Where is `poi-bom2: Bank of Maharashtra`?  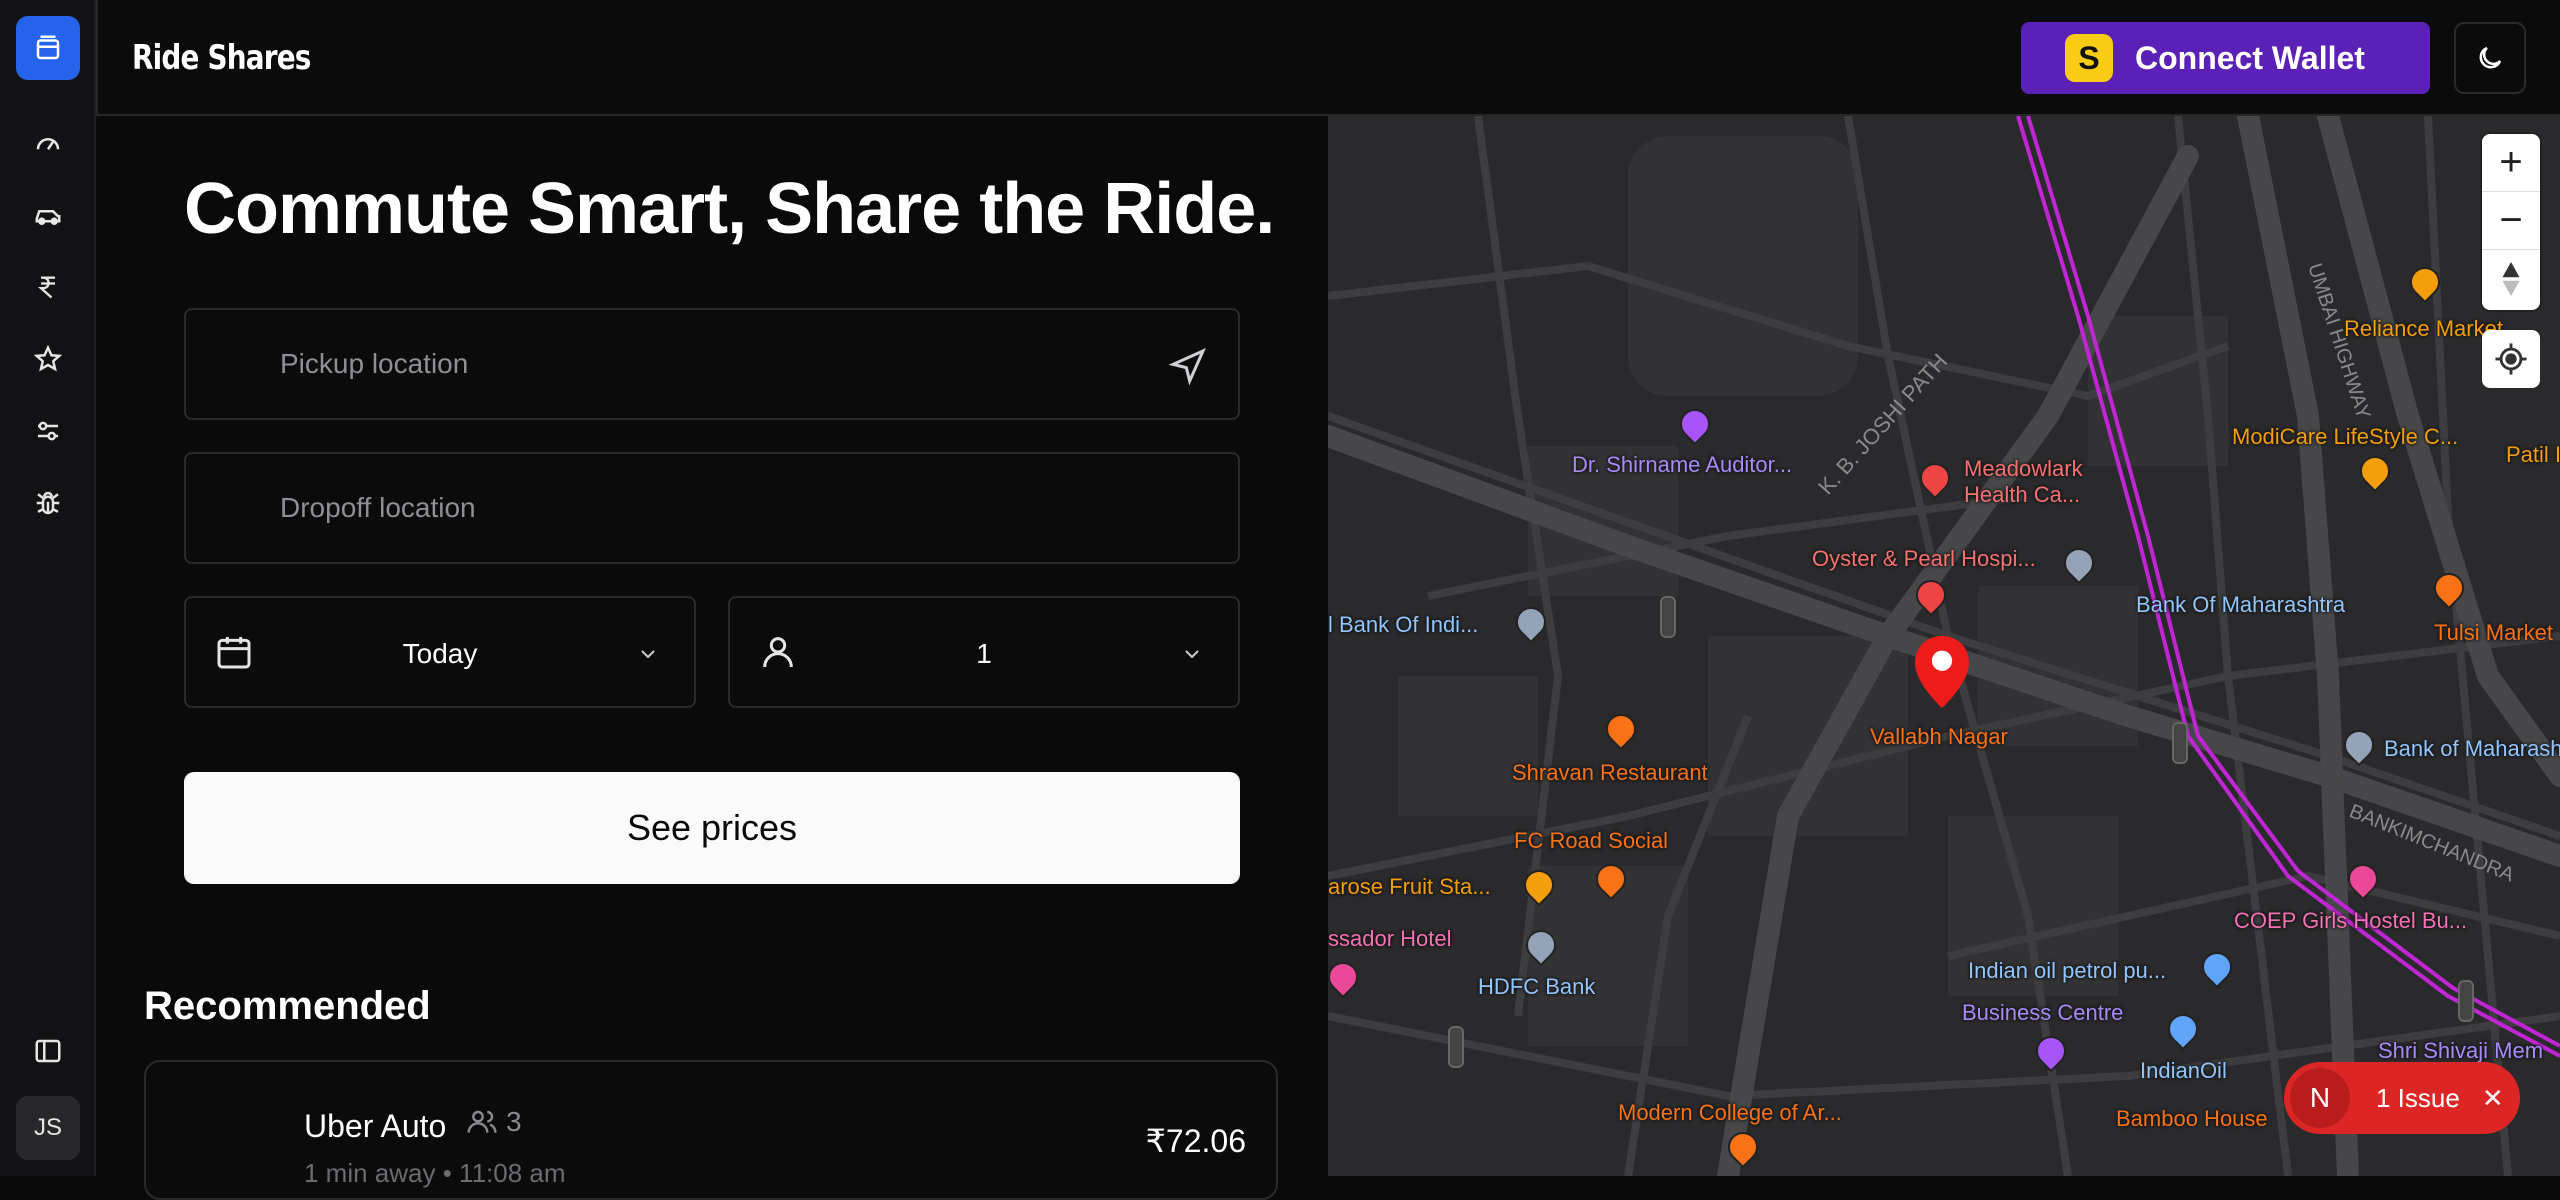
poi-bom2: Bank of Maharashtra is located at coordinates (2472, 749).